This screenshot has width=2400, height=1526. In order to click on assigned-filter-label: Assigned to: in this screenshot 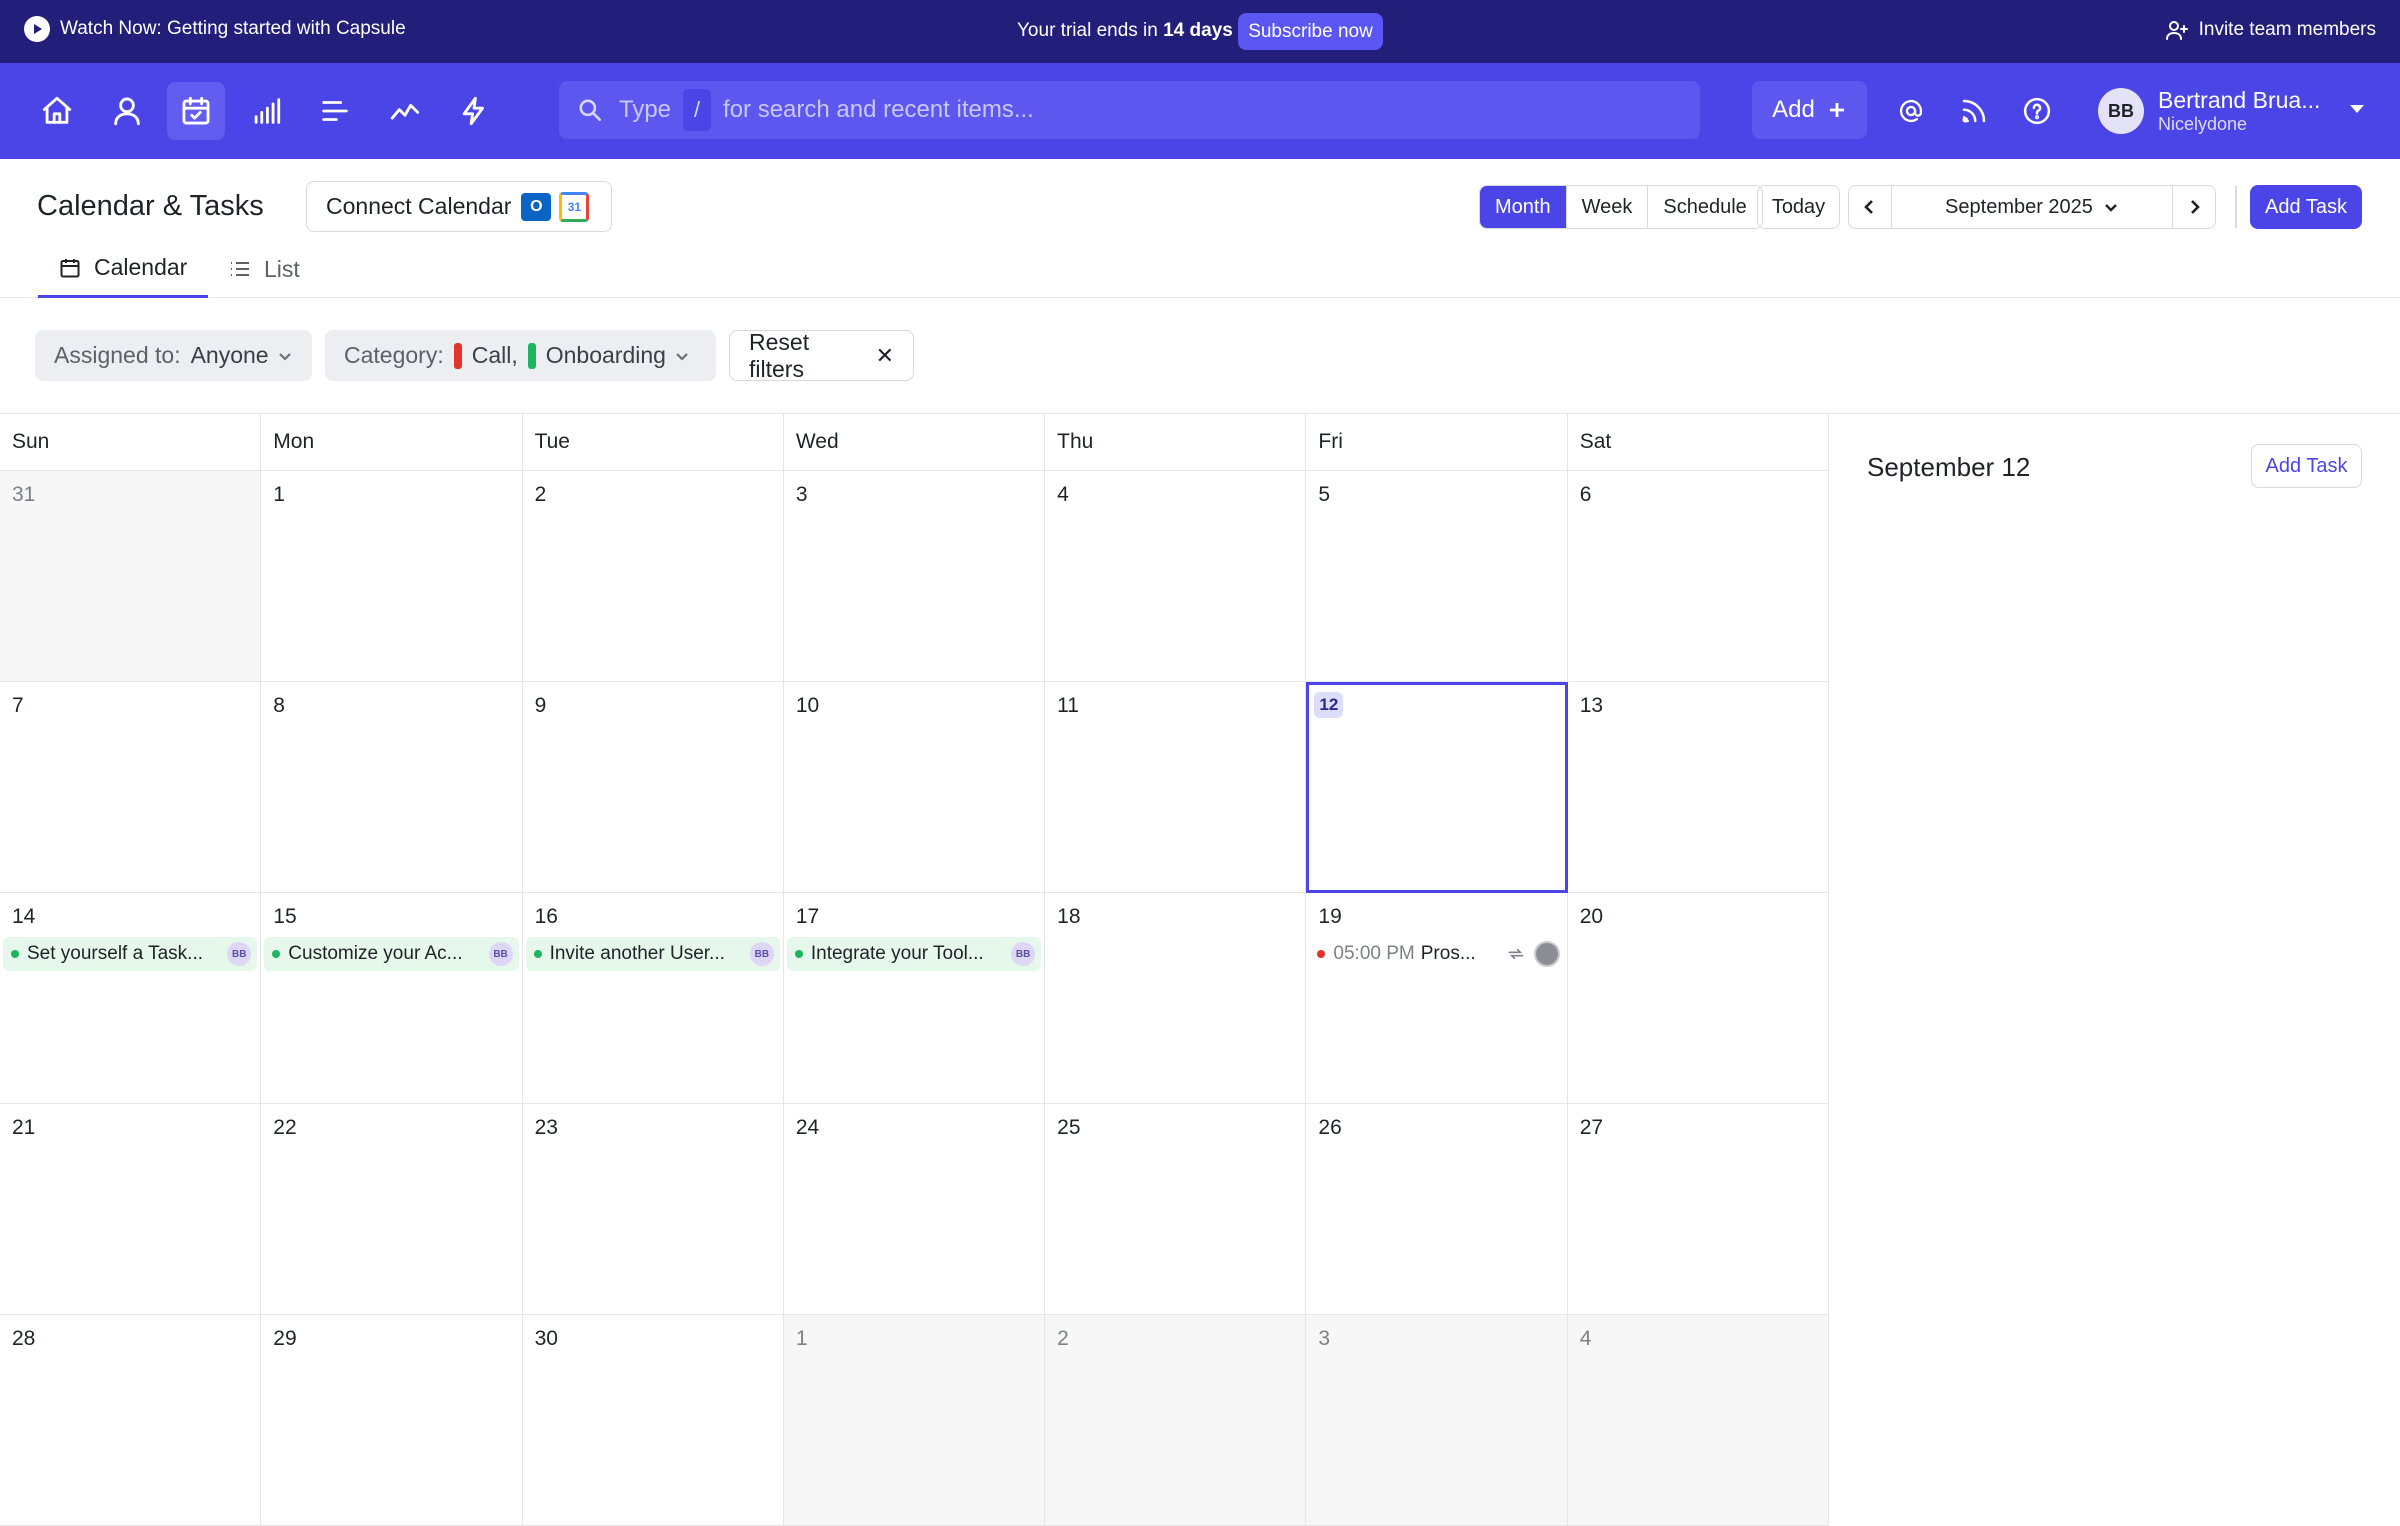, I will do `click(117, 355)`.